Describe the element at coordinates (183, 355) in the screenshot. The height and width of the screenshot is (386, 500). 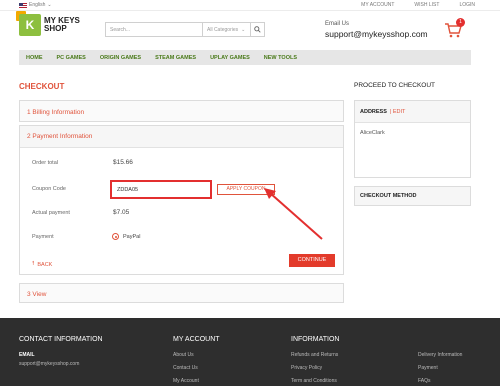
I see `footer-link-about-us: About Us` at that location.